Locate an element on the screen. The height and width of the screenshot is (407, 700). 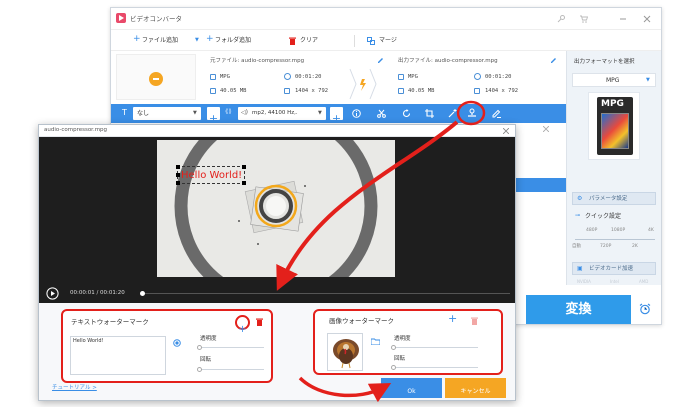
minimize-icon is located at coordinates (623, 19).